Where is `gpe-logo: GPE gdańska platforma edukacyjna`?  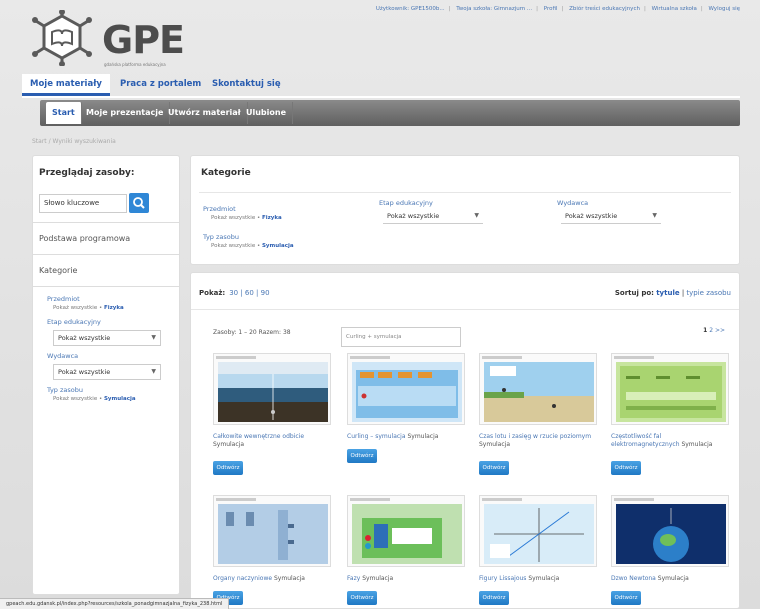 gpe-logo: GPE gdańska platforma edukacyjna is located at coordinates (110, 38).